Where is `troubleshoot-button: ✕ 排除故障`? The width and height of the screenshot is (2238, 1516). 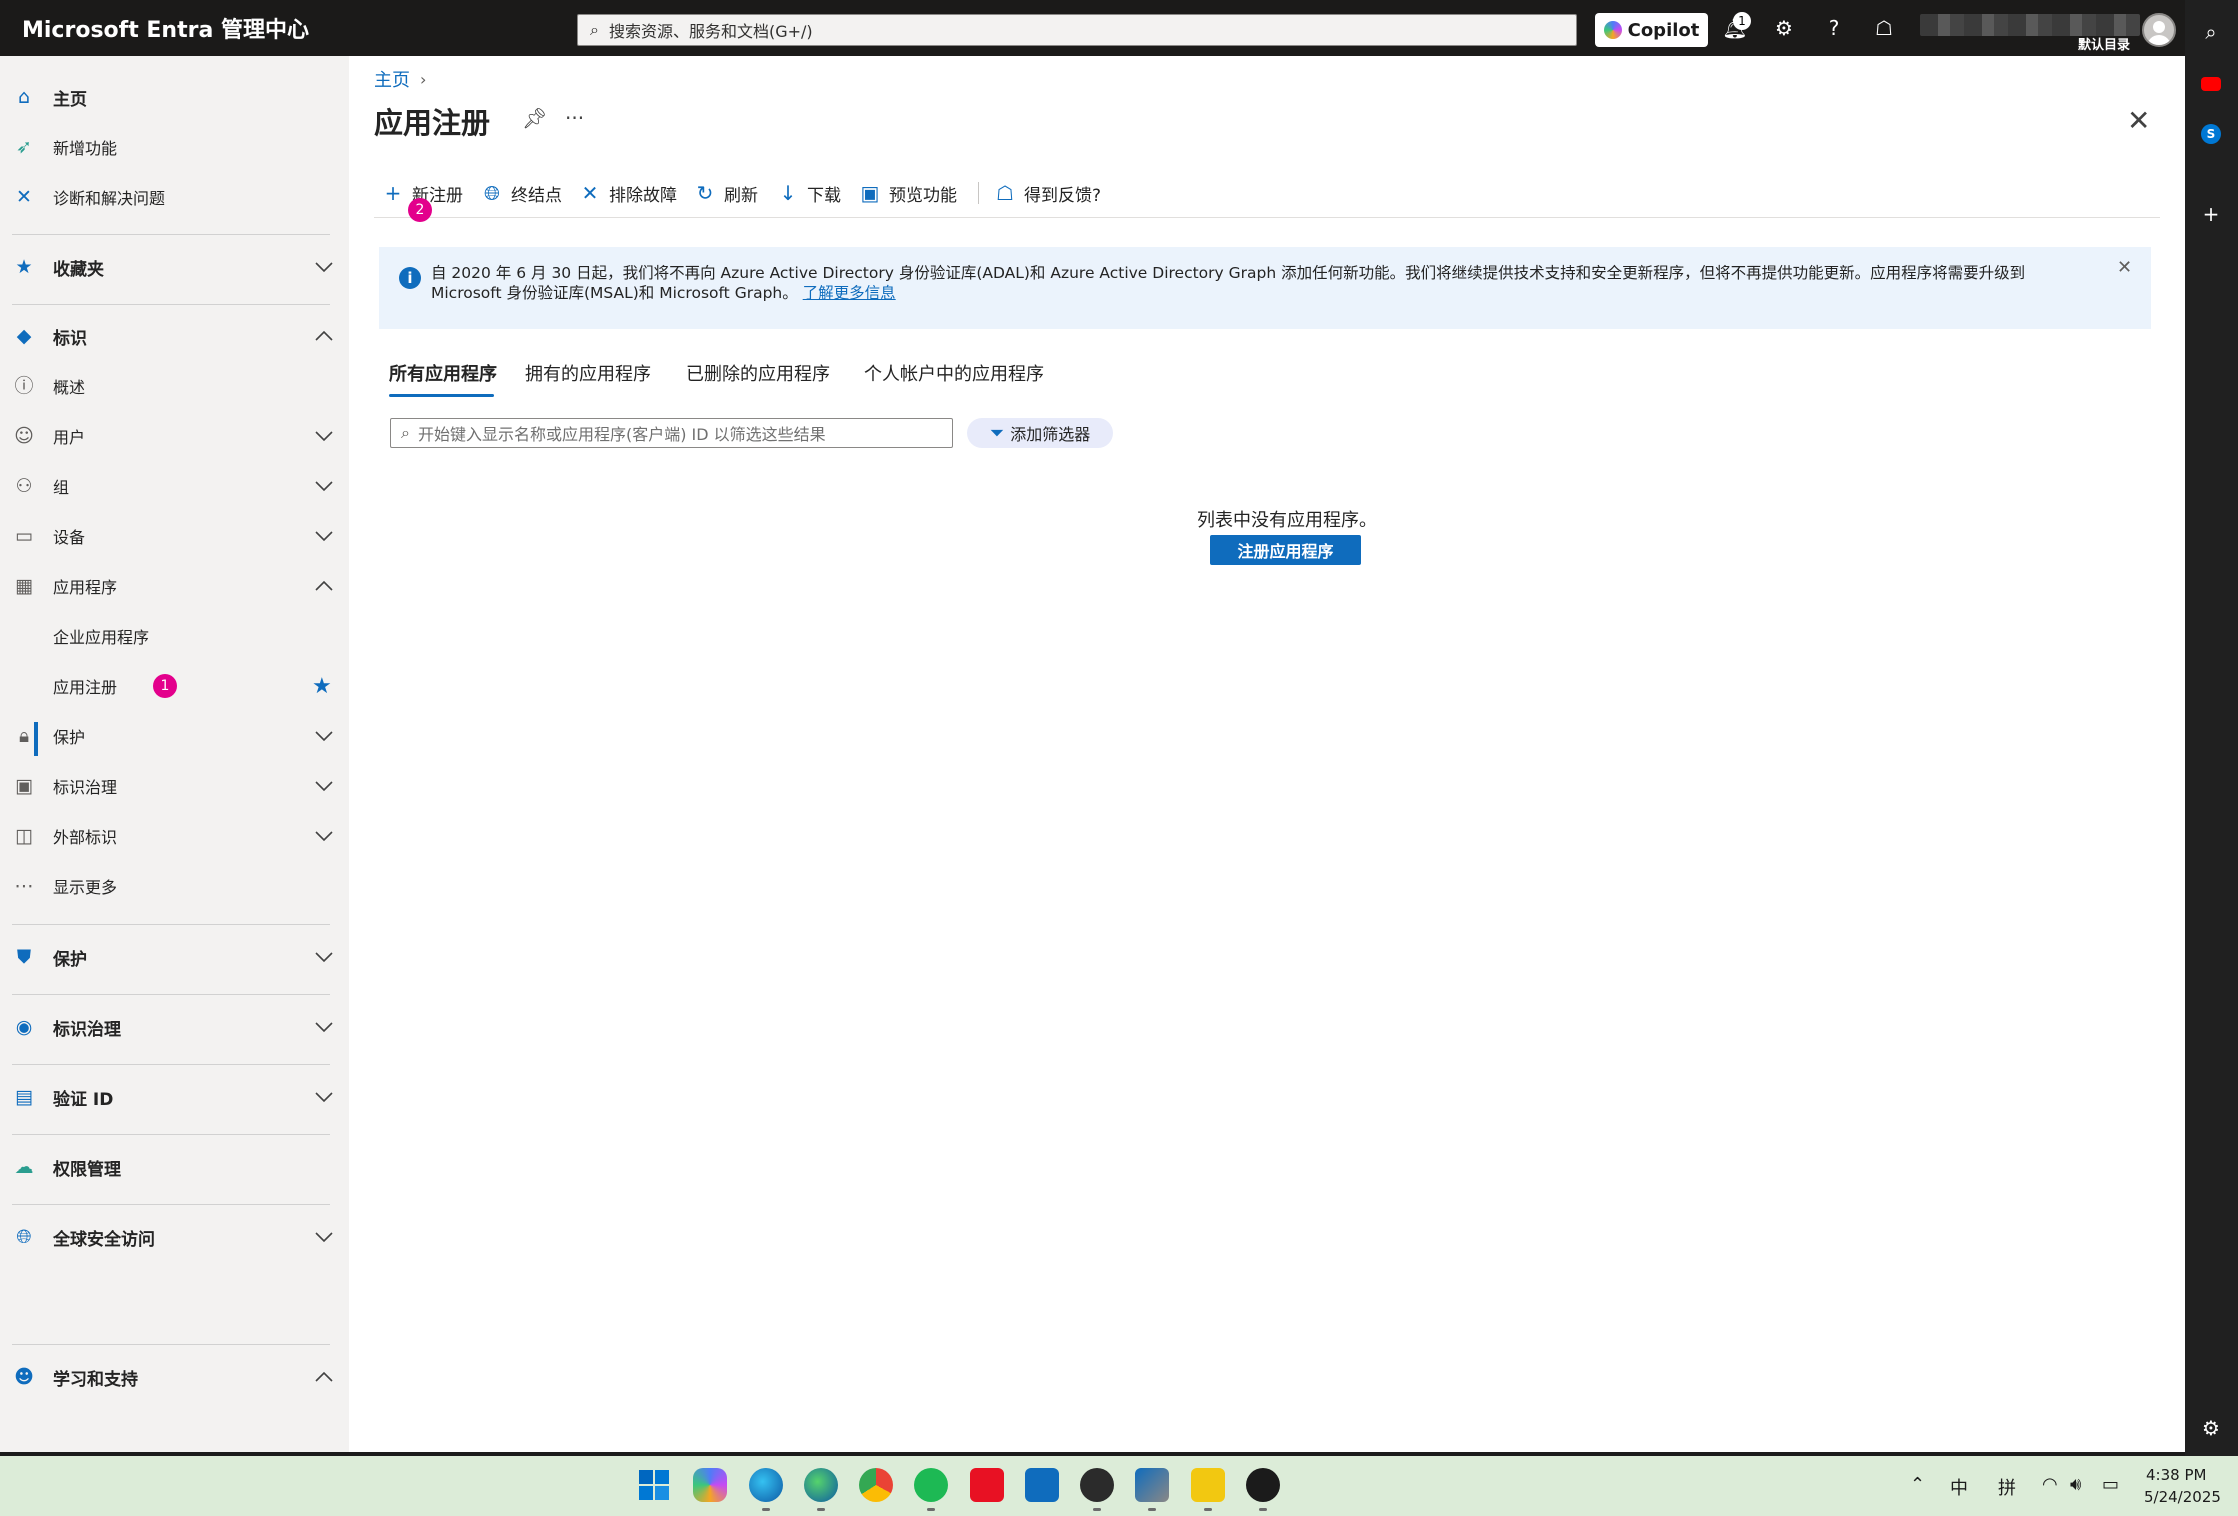
troubleshoot-button: ✕ 排除故障 is located at coordinates (628, 193).